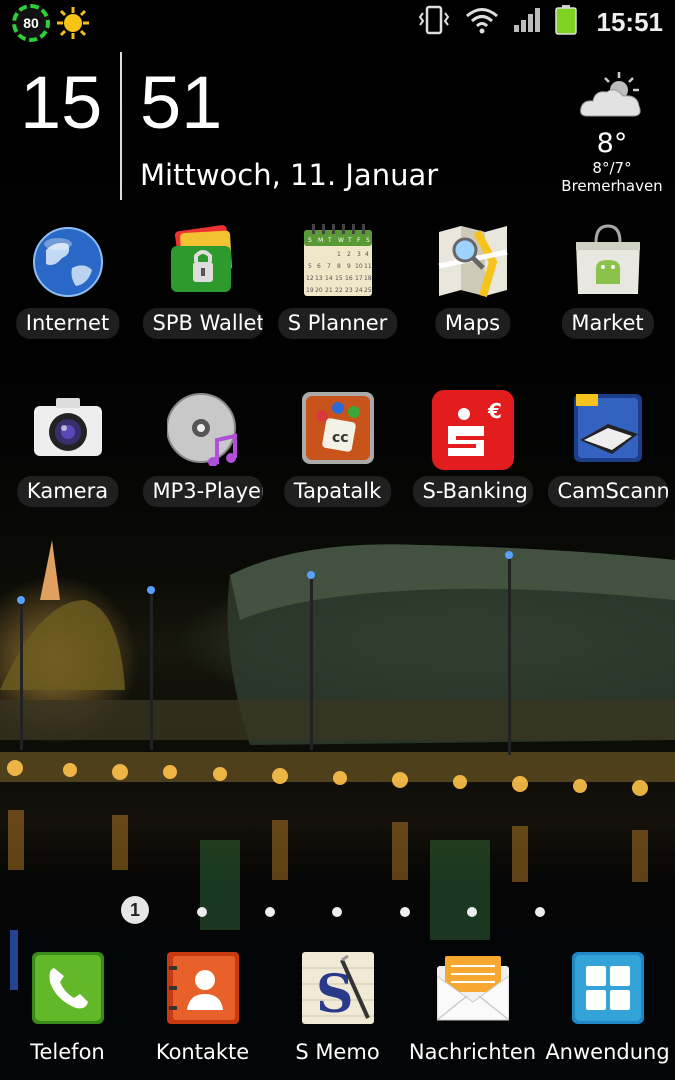 The image size is (675, 1080). I want to click on dock-label: Telefon, so click(67, 1052).